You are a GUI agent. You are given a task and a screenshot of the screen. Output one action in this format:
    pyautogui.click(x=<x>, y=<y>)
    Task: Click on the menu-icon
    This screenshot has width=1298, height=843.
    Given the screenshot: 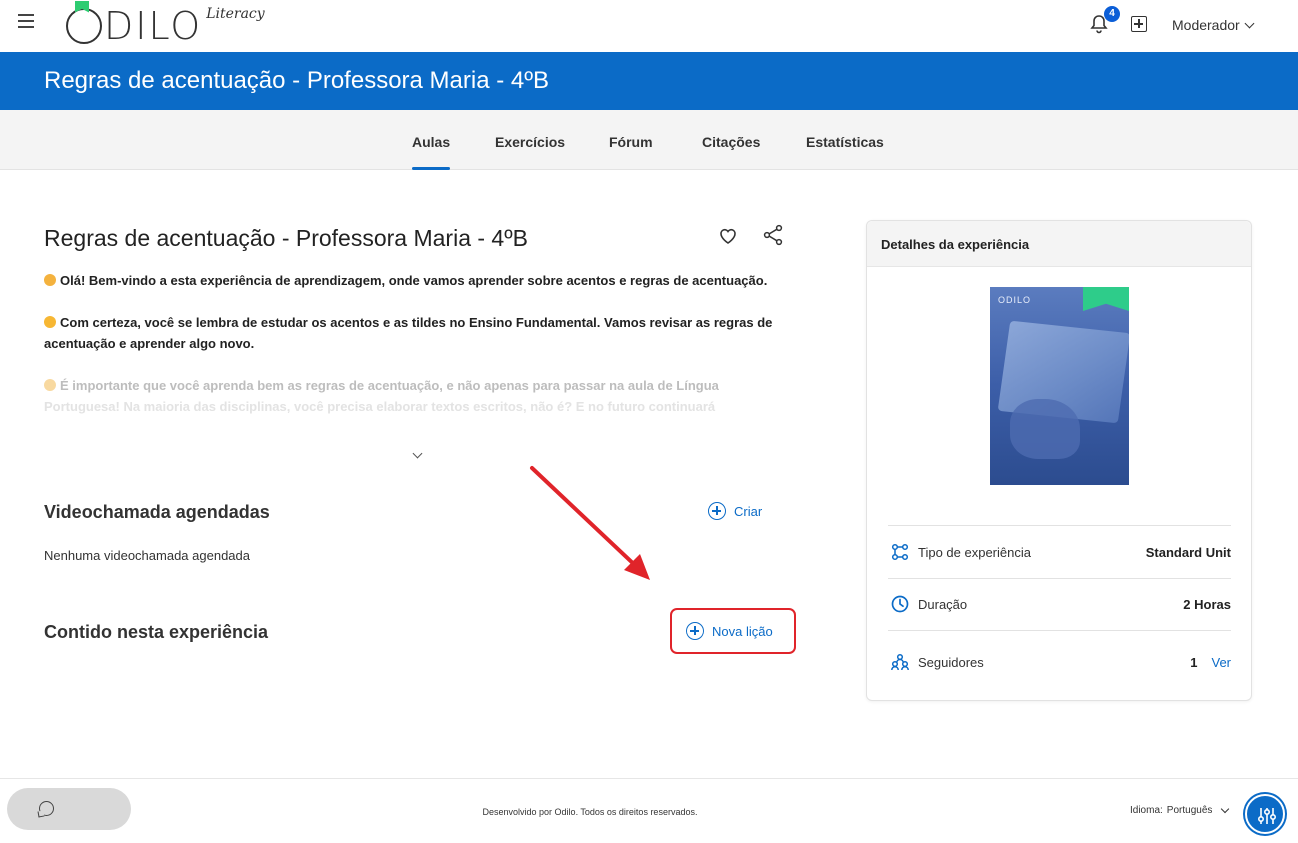 What is the action you would take?
    pyautogui.click(x=28, y=23)
    